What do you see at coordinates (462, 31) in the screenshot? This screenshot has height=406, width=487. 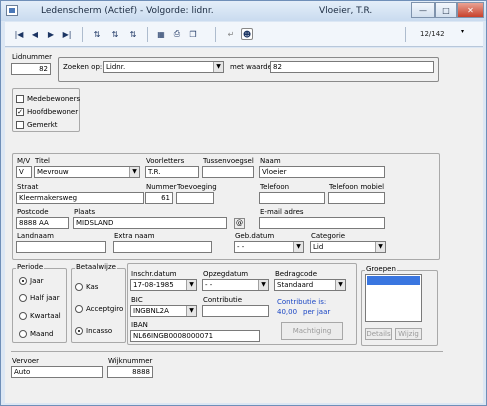 I see `record-counter-arrow-icon: ▾` at bounding box center [462, 31].